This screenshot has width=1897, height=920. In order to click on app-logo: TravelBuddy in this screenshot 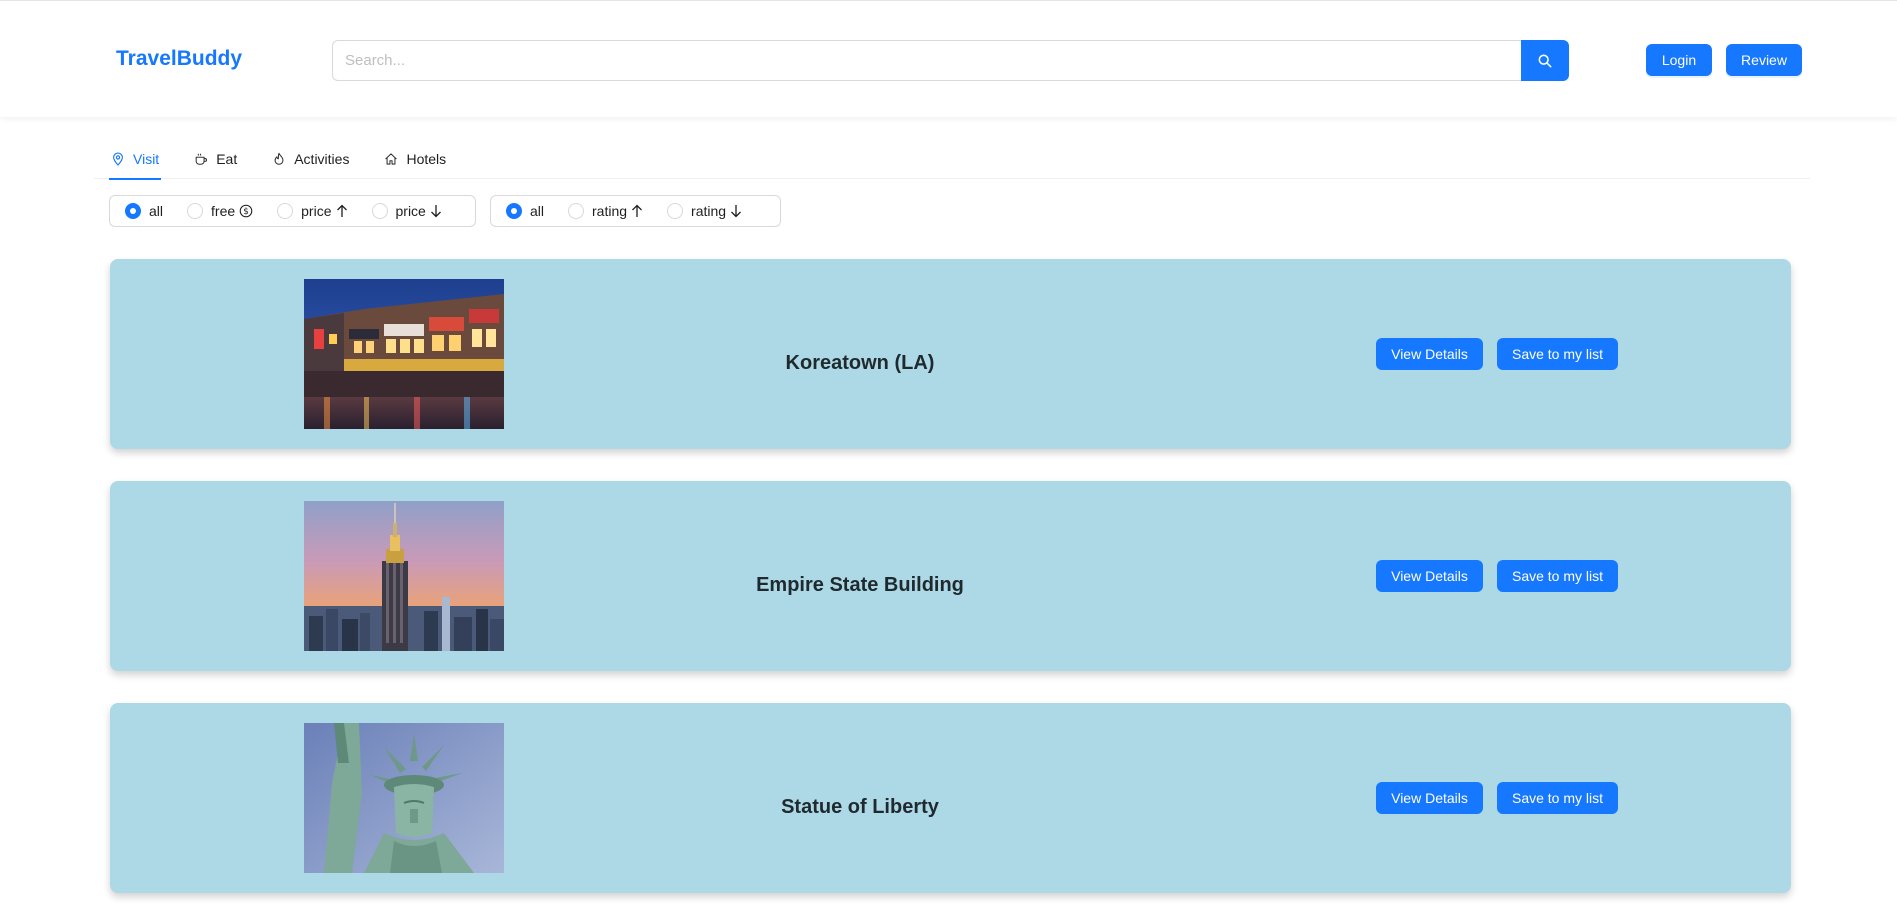, I will do `click(179, 59)`.